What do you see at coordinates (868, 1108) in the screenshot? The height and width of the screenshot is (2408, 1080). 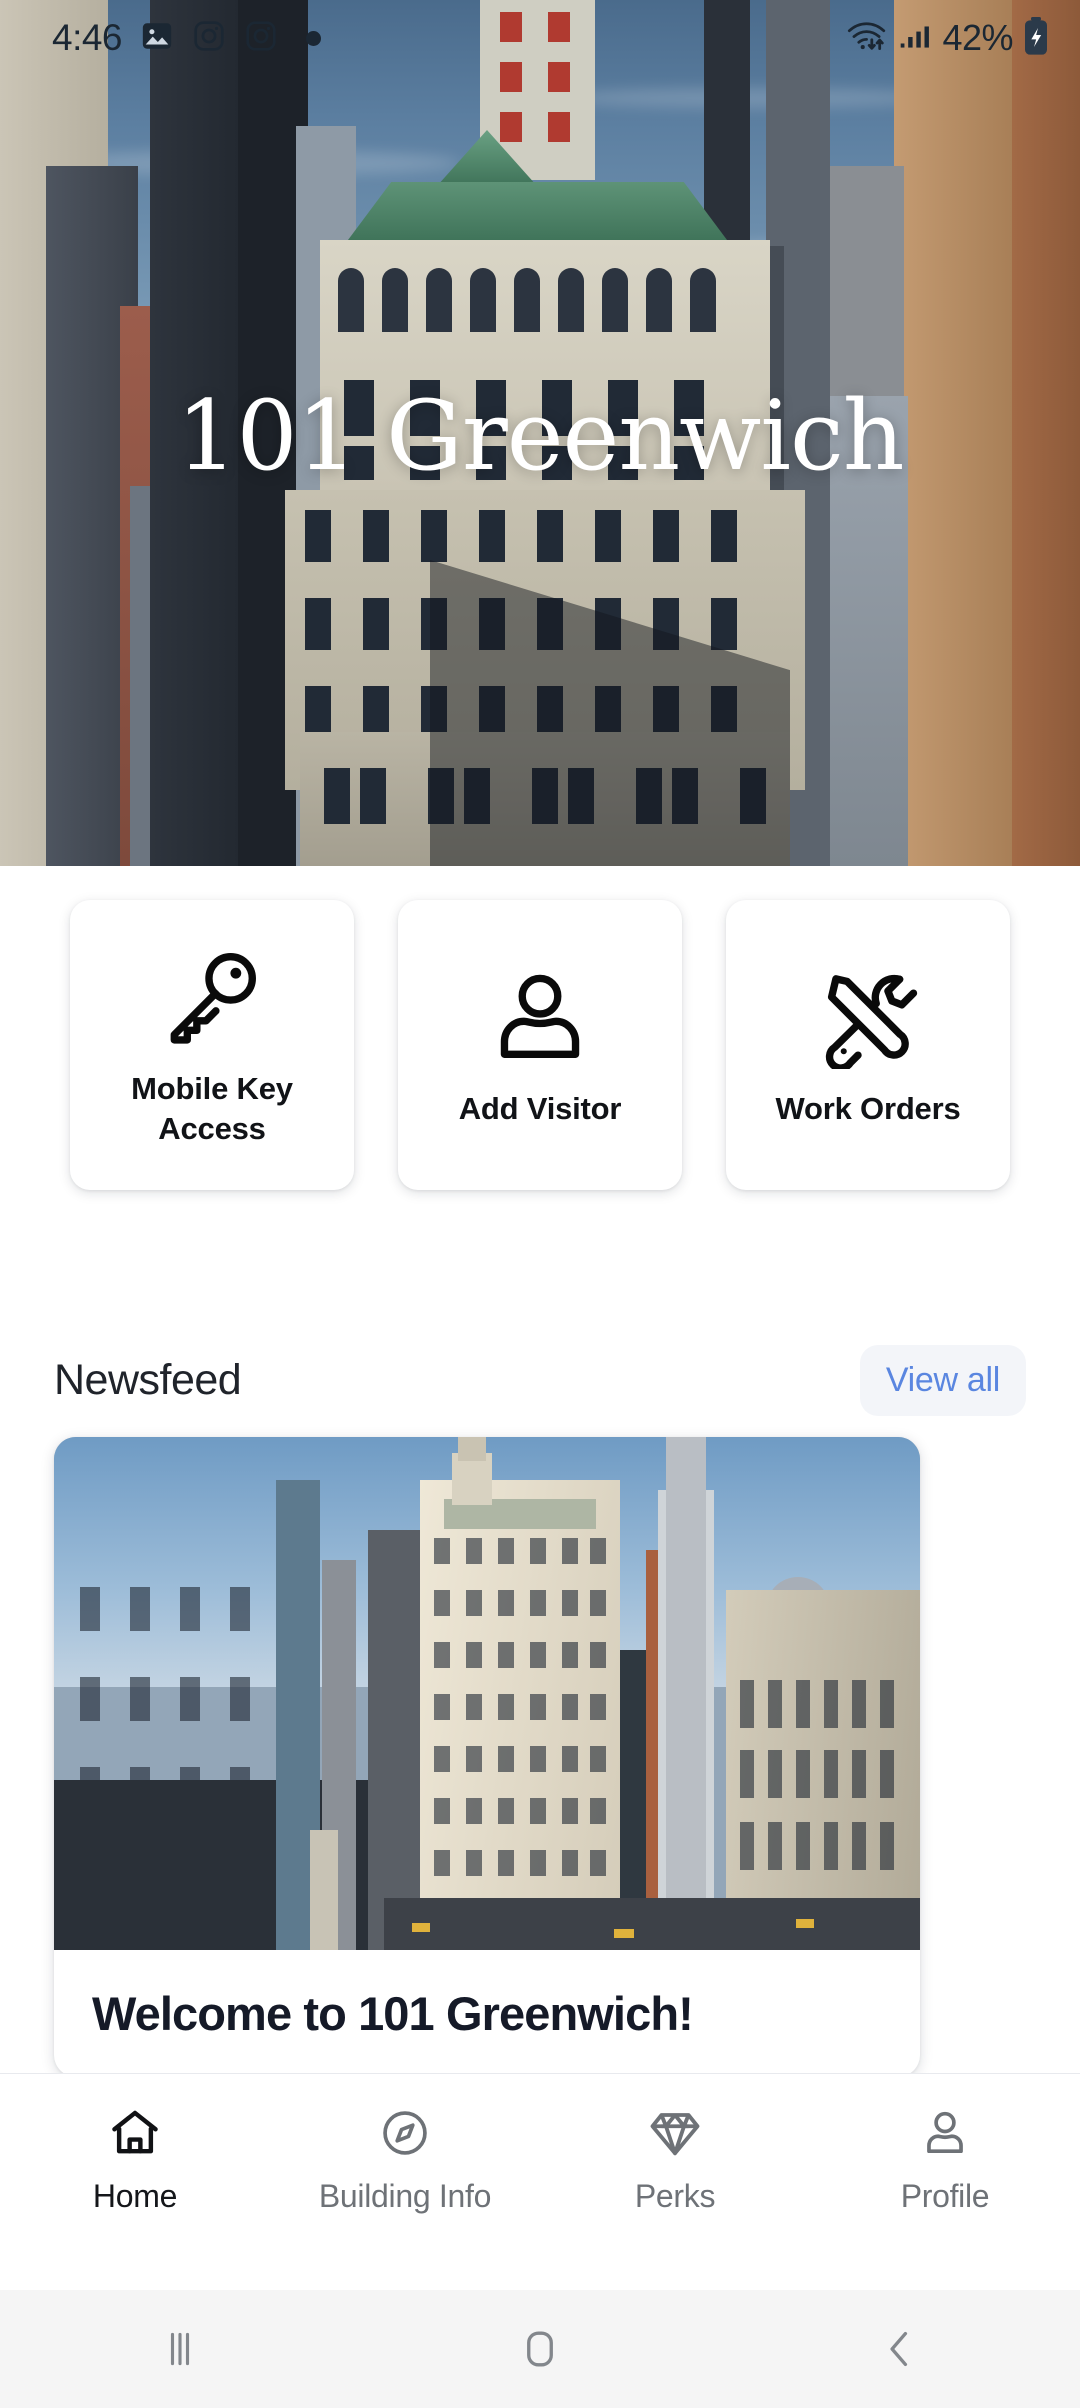 I see `quick-action-label: Work Orders` at bounding box center [868, 1108].